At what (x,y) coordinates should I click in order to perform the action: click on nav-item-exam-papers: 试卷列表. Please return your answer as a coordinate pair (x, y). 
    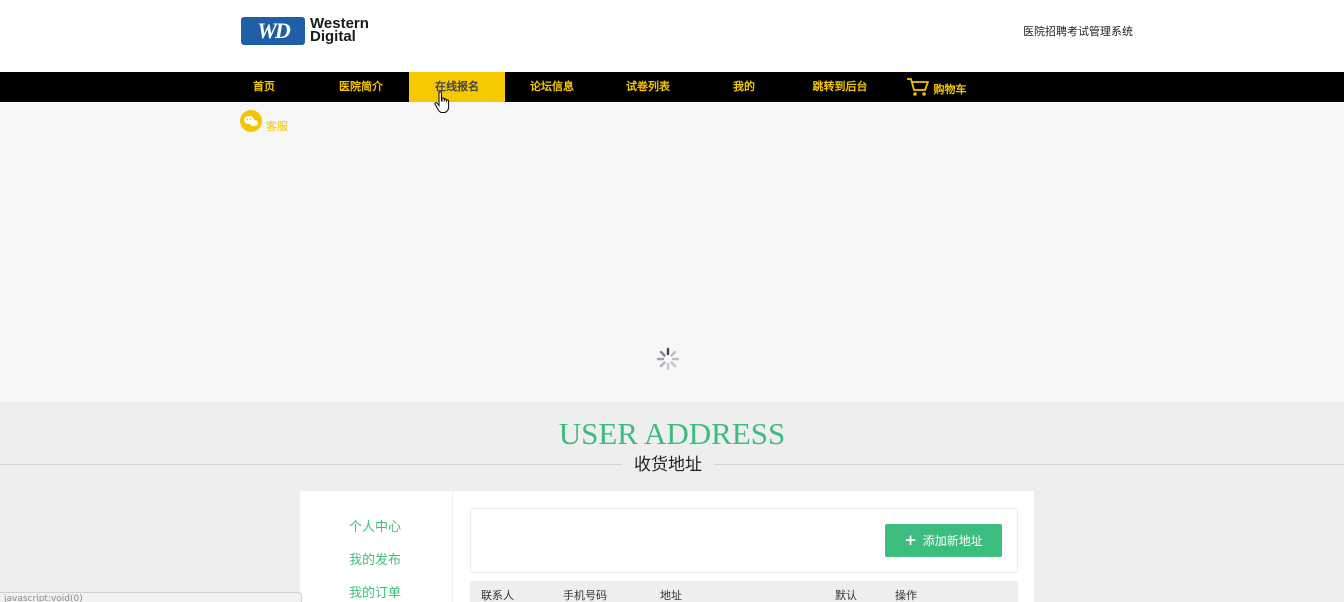
    Looking at the image, I should click on (648, 87).